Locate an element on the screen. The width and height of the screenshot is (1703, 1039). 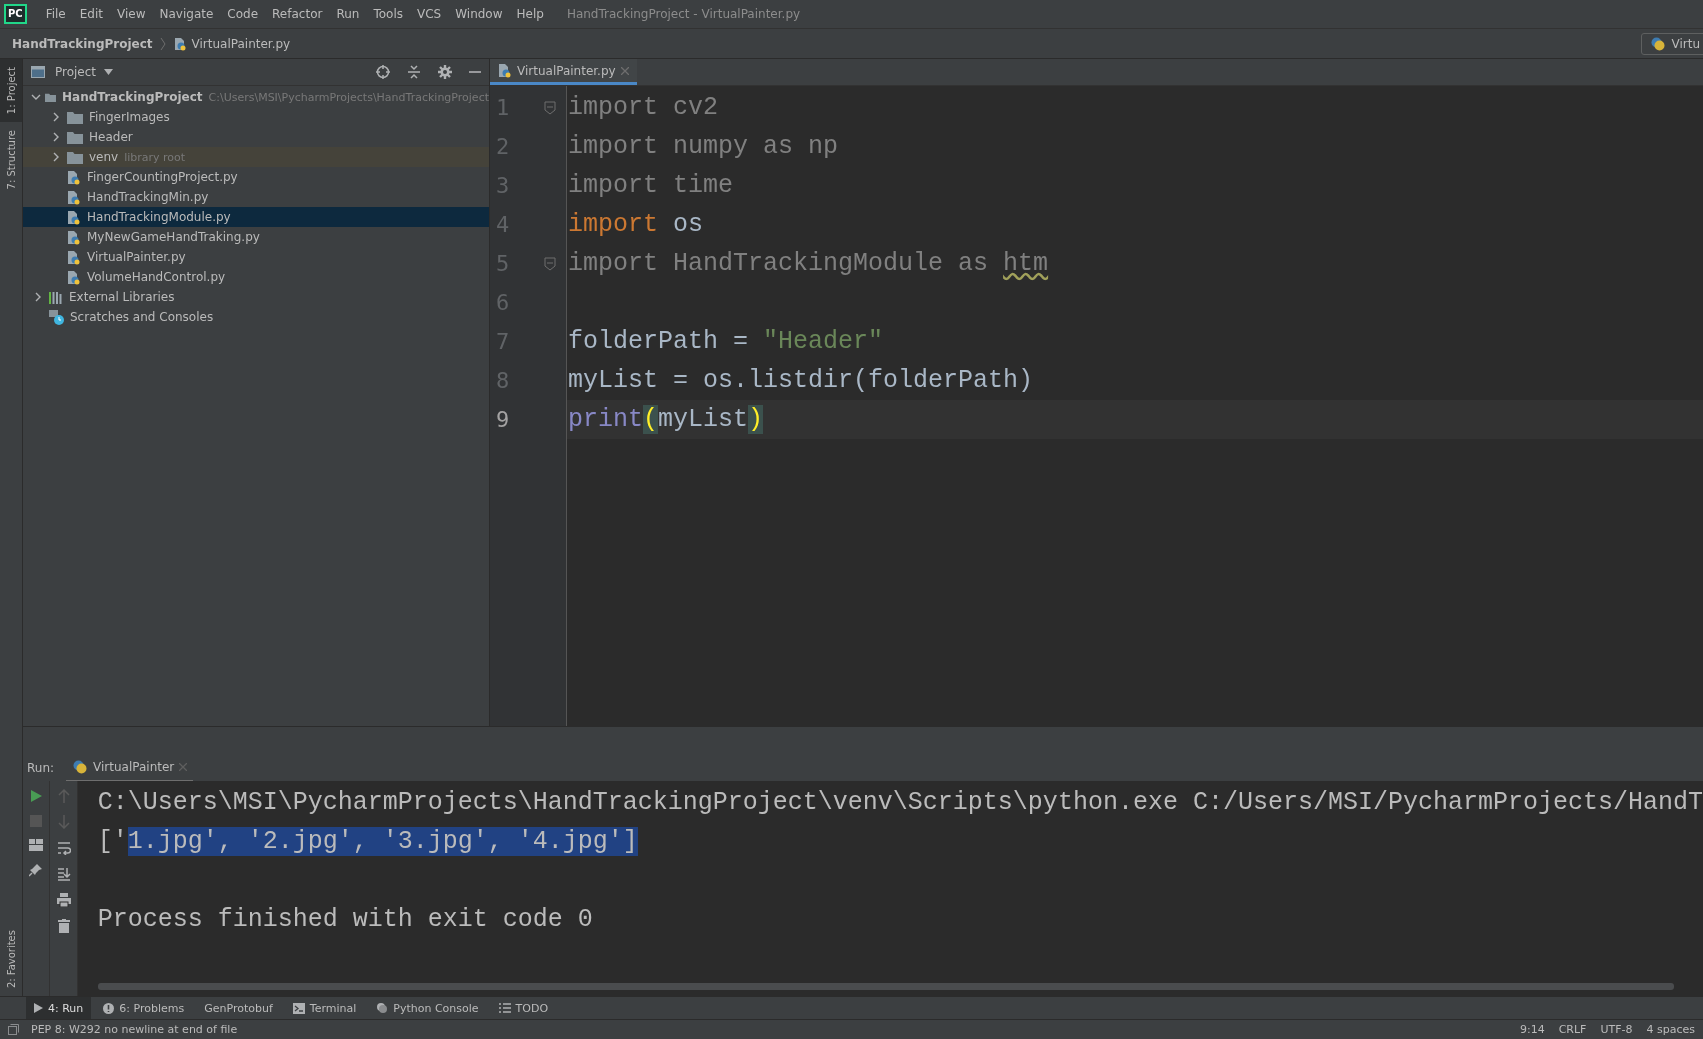
code-line: import numpy as np is located at coordinates (703, 146).